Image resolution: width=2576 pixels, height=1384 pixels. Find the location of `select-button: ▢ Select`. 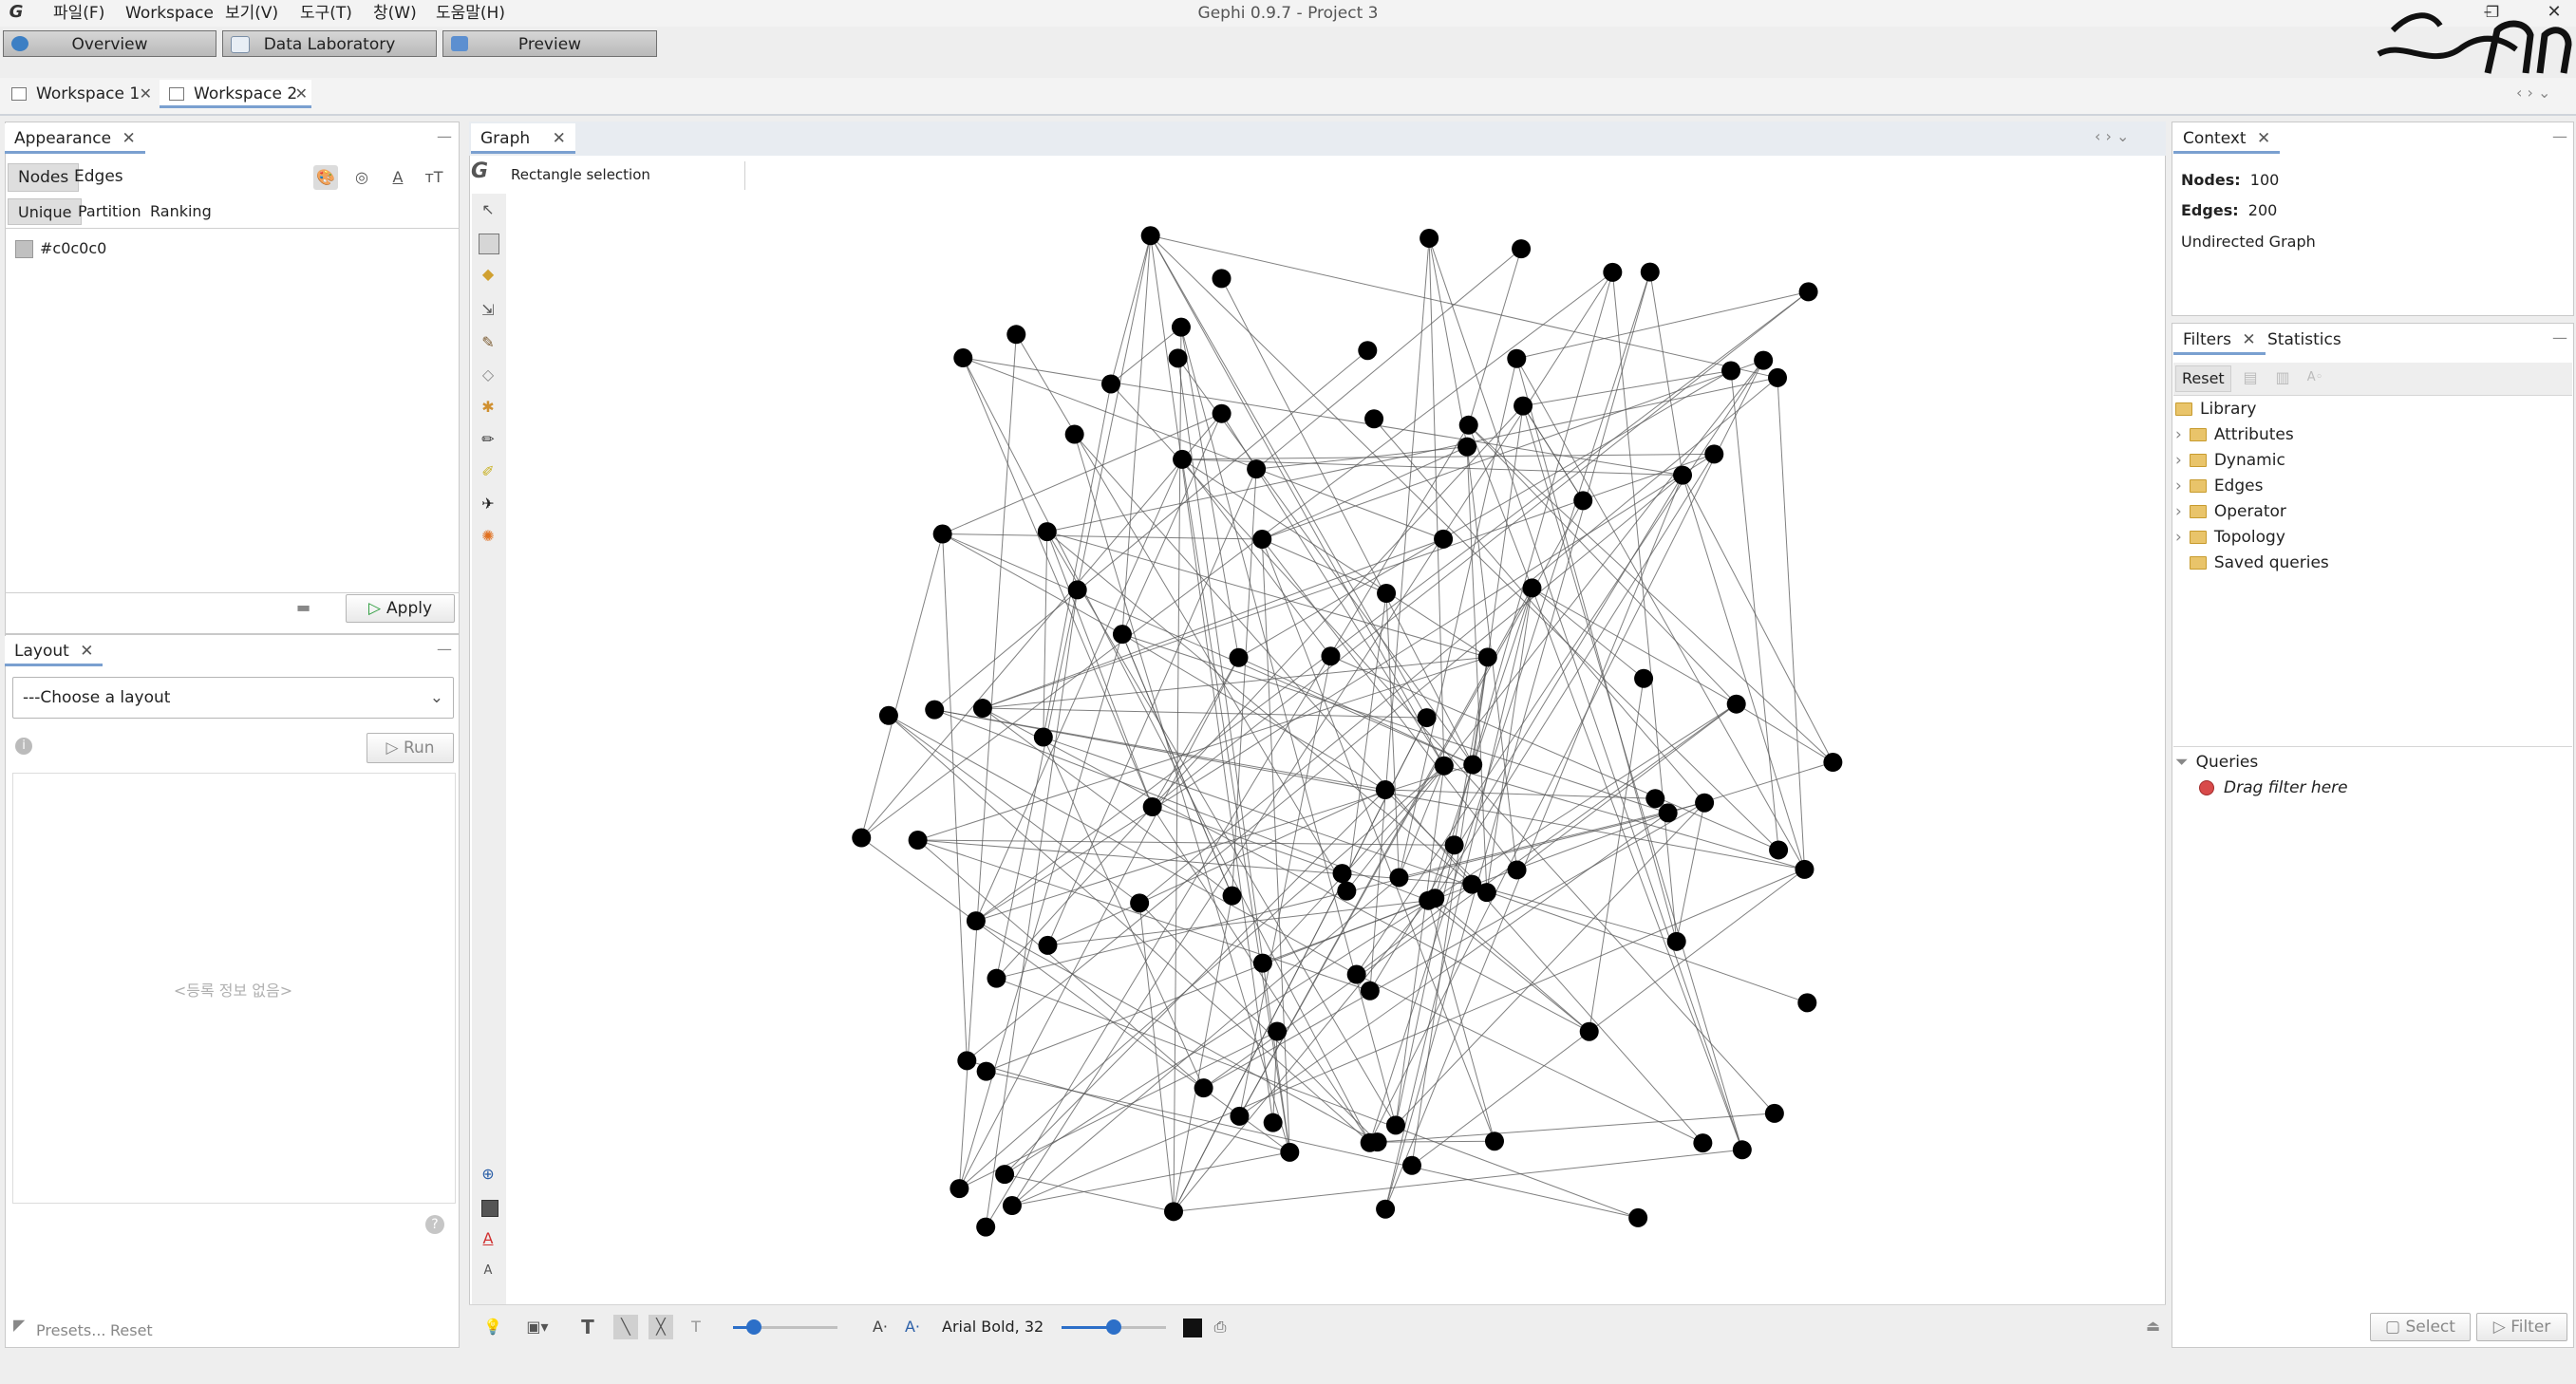

select-button: ▢ Select is located at coordinates (2420, 1327).